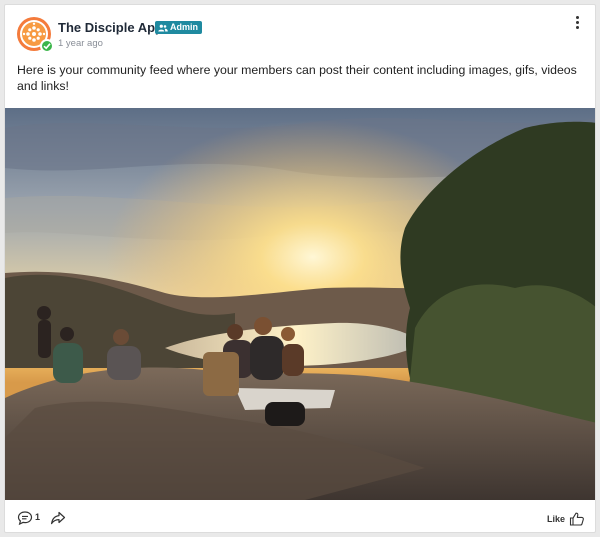 This screenshot has height=537, width=600. I want to click on post-header: The Disciple App Admin 1 year ago, so click(300, 31).